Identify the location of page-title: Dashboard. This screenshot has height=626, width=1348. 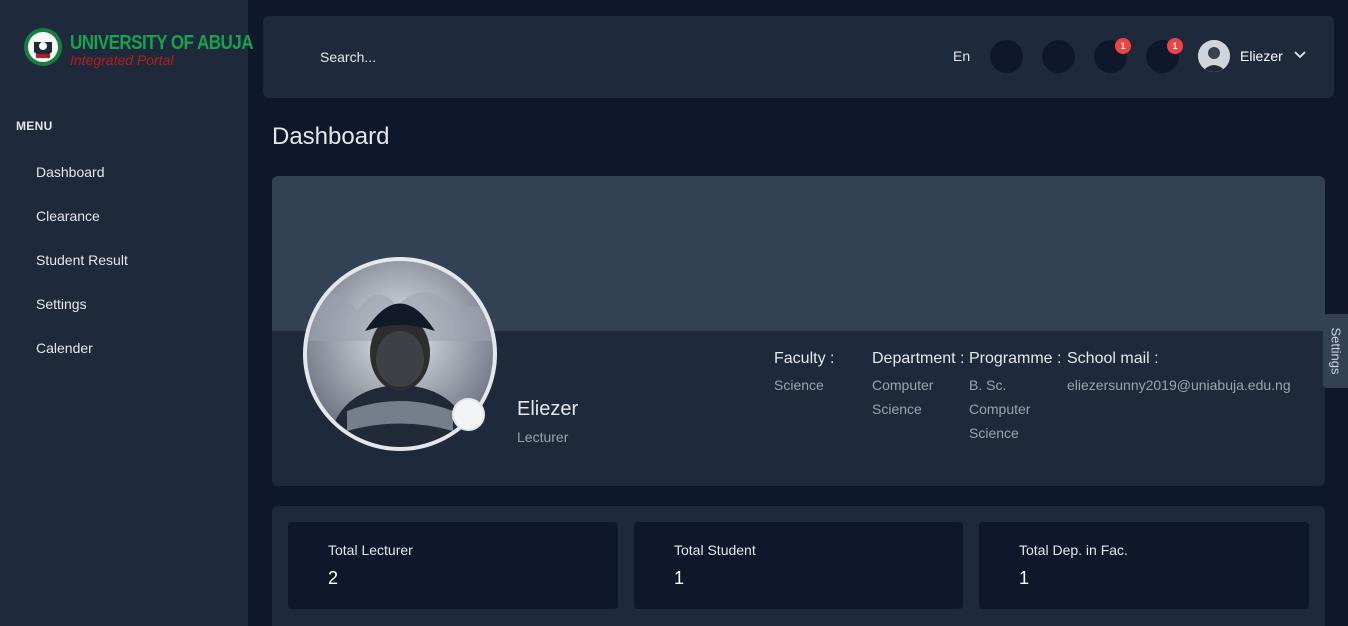
(331, 136).